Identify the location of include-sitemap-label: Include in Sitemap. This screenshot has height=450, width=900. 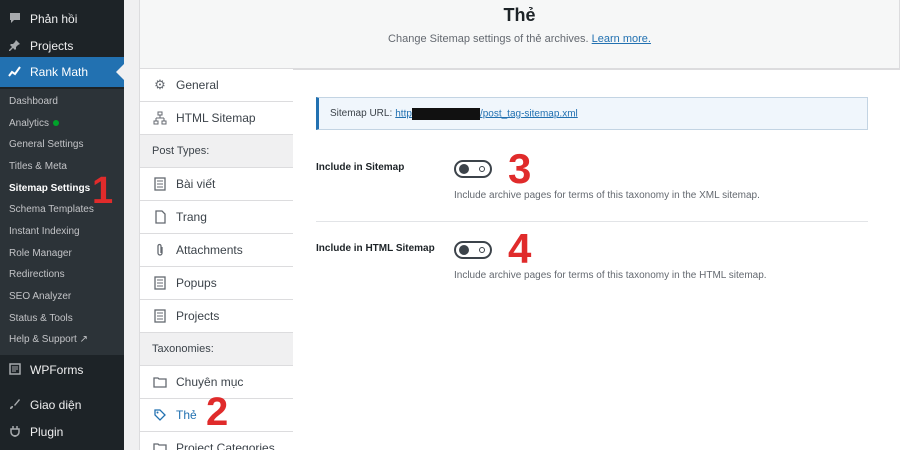
(360, 167).